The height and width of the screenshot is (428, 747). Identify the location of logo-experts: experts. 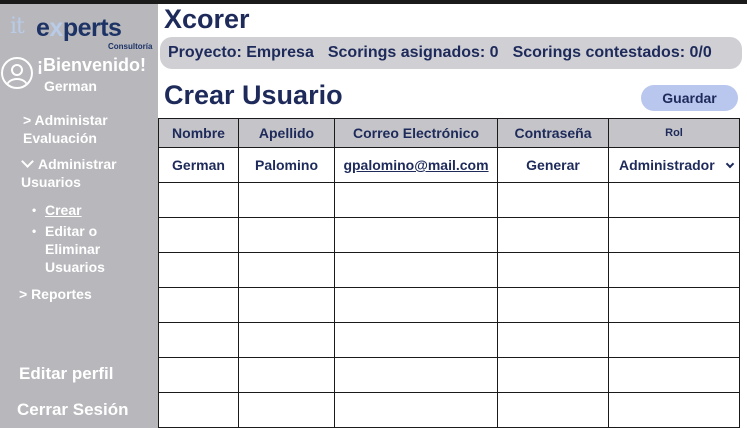
(79, 28).